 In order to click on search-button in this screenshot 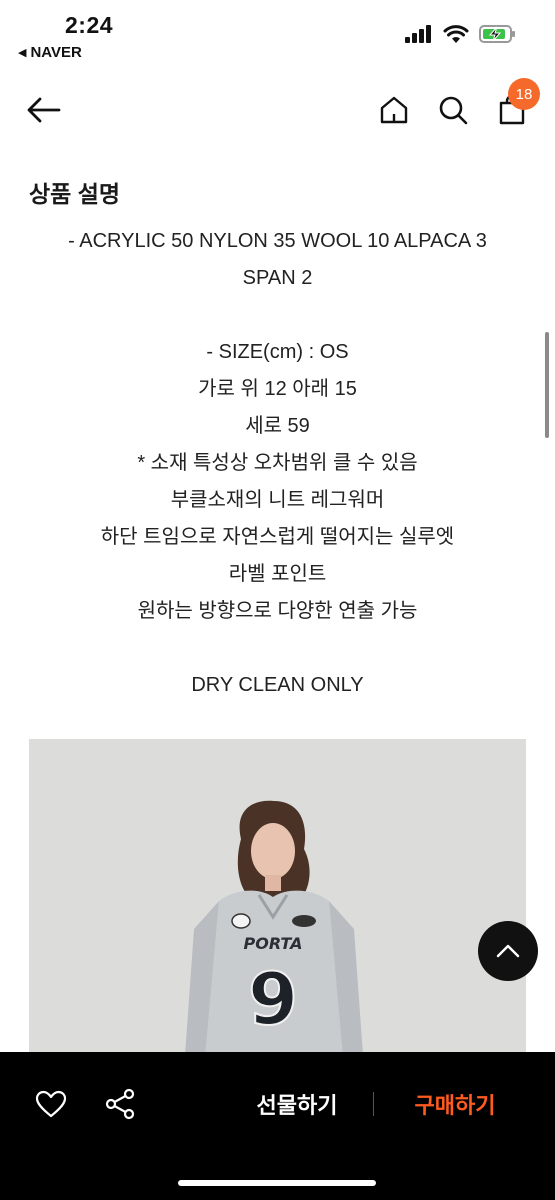, I will do `click(453, 110)`.